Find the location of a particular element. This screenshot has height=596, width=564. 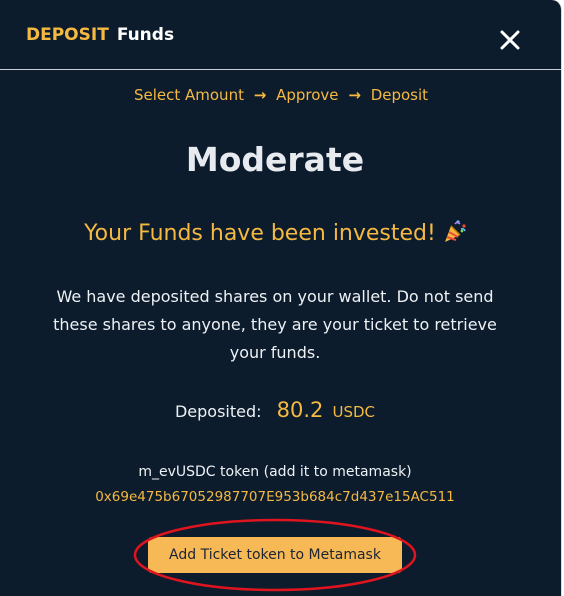

success-message-row: Your Funds have been invested! is located at coordinates (276, 234).